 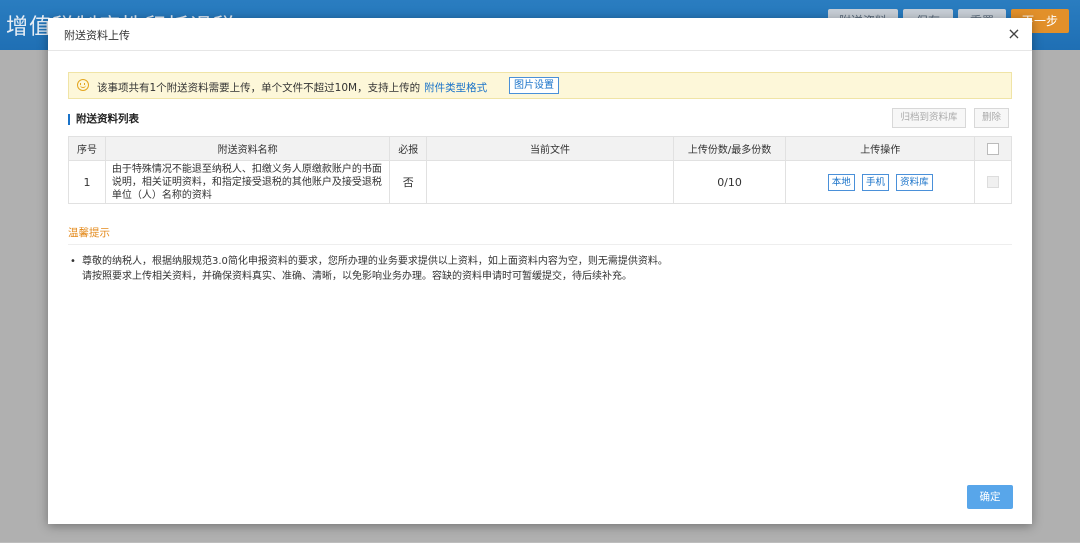 What do you see at coordinates (550, 182) in the screenshot?
I see `row-current-file` at bounding box center [550, 182].